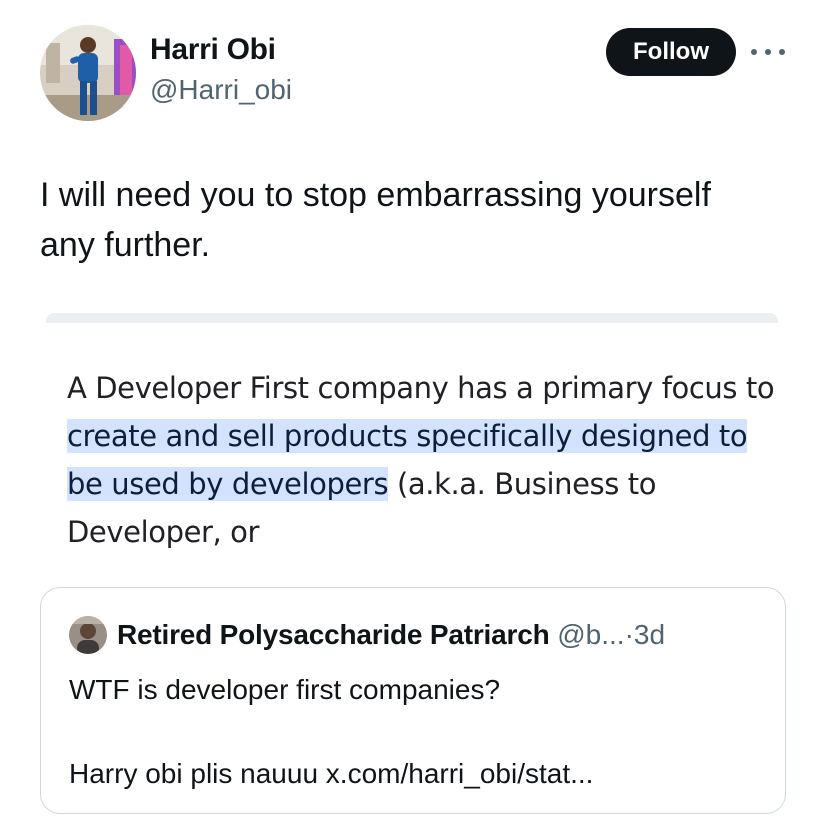  What do you see at coordinates (333, 634) in the screenshot?
I see `quoted-author-name: Retired Polysaccharide Patriarch` at bounding box center [333, 634].